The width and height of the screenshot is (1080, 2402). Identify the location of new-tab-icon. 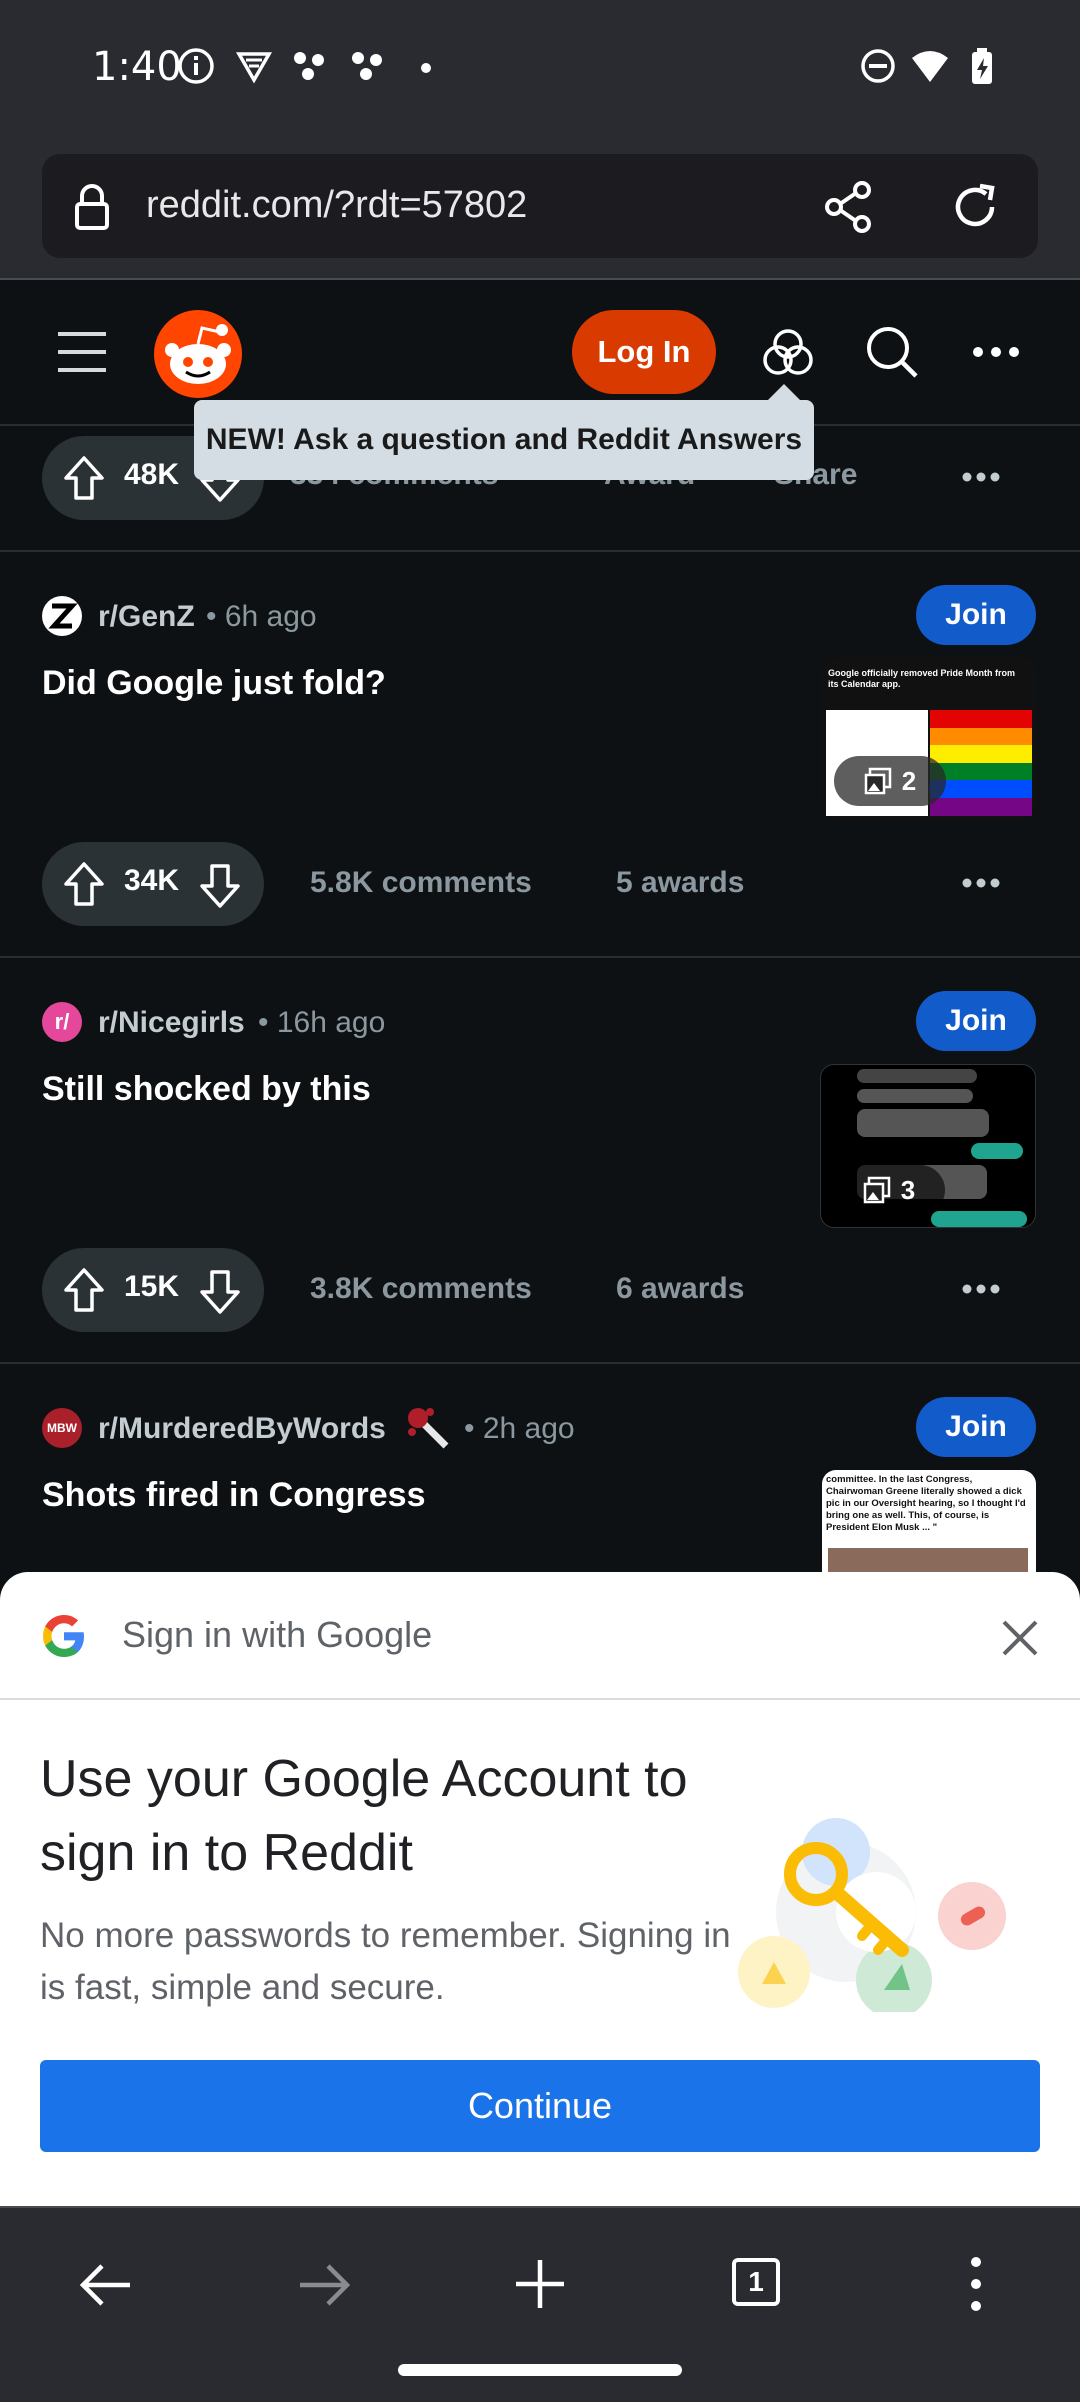
(540, 2284).